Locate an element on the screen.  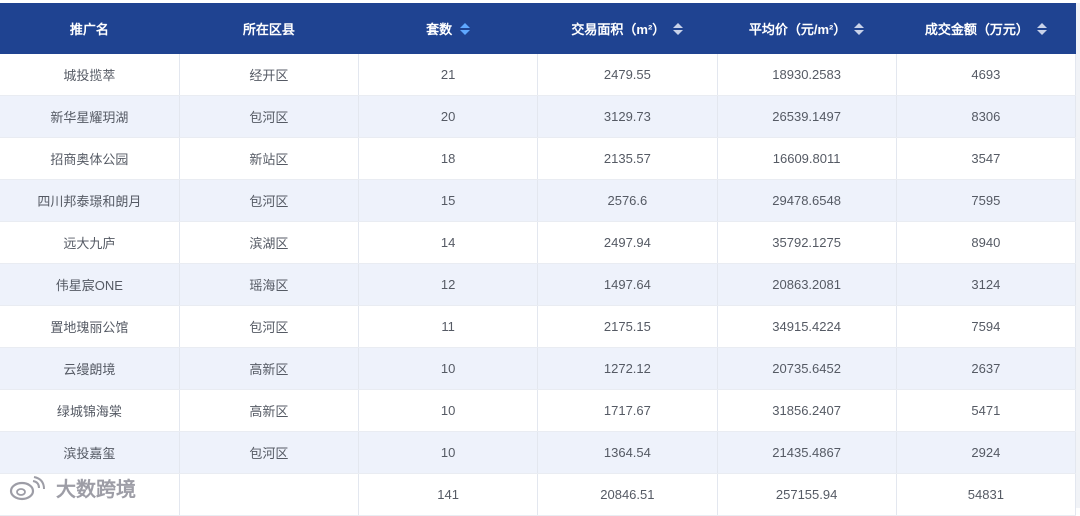
cell-district: 瑶海区 is located at coordinates (269, 284).